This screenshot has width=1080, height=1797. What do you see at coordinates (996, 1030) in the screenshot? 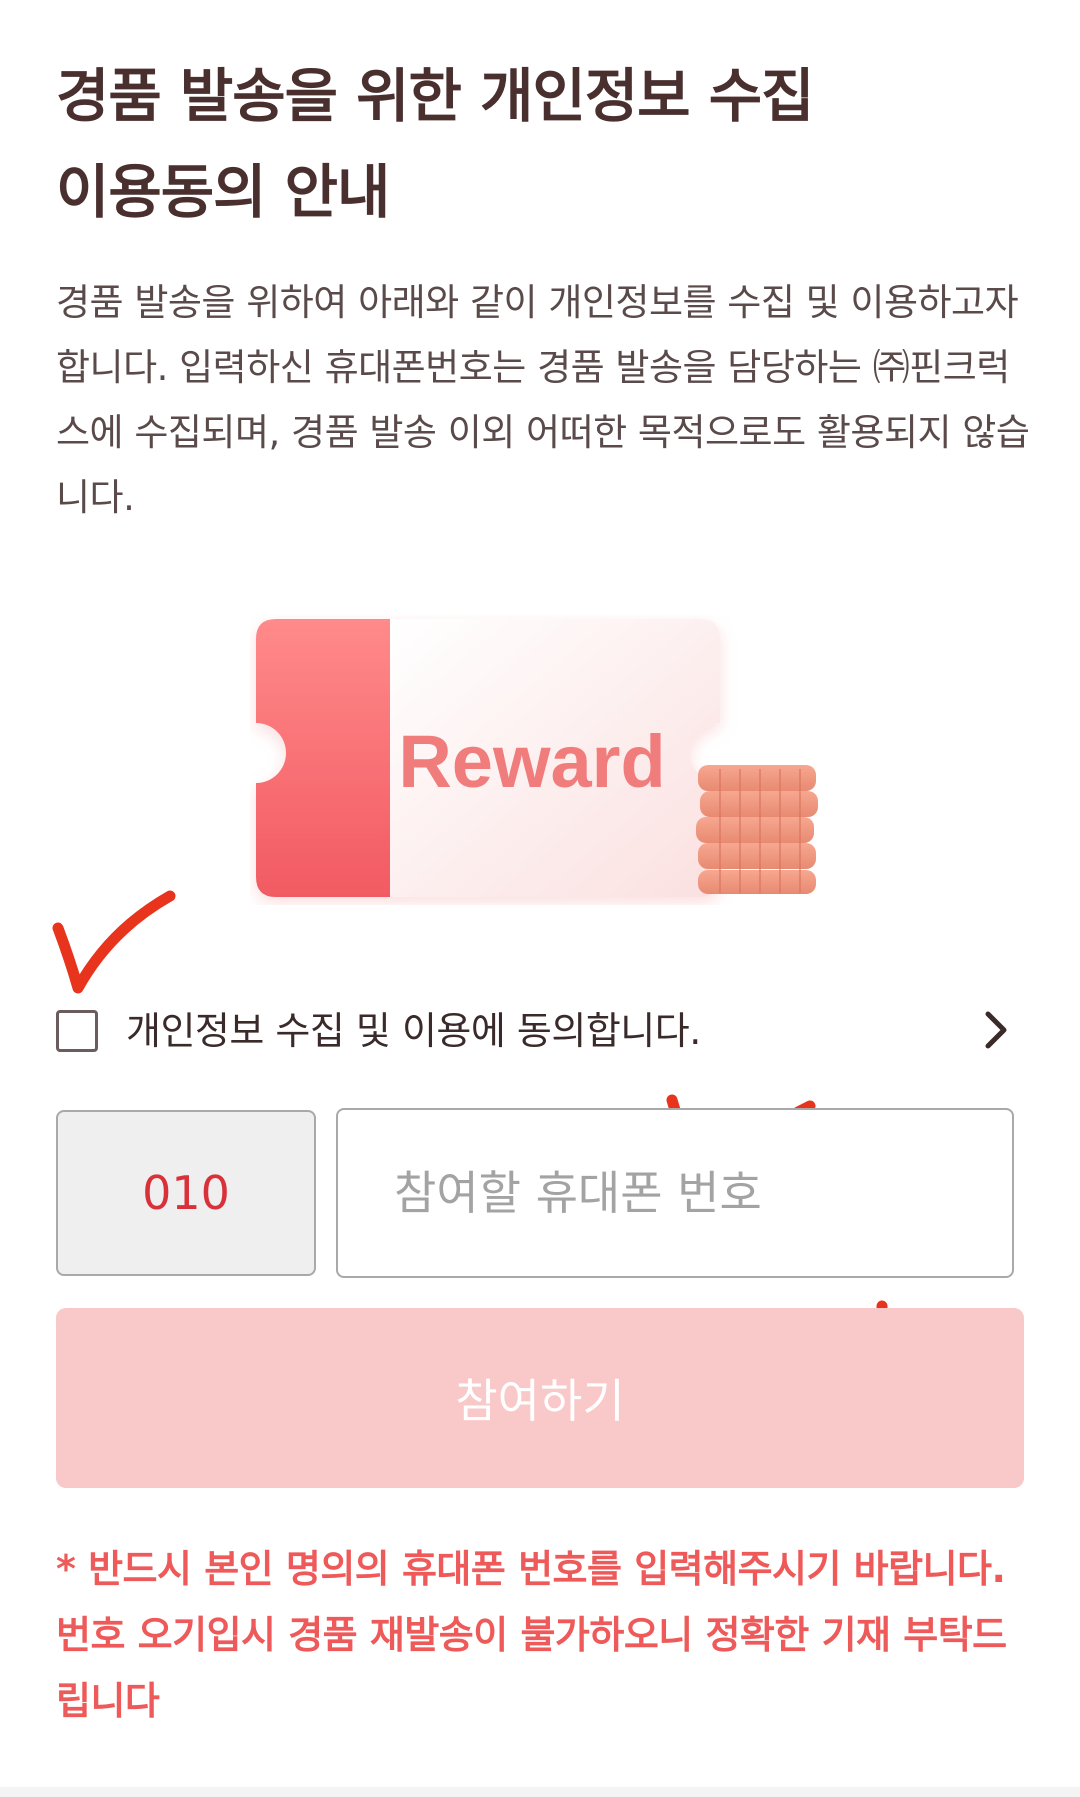
I see `chevron-right-icon` at bounding box center [996, 1030].